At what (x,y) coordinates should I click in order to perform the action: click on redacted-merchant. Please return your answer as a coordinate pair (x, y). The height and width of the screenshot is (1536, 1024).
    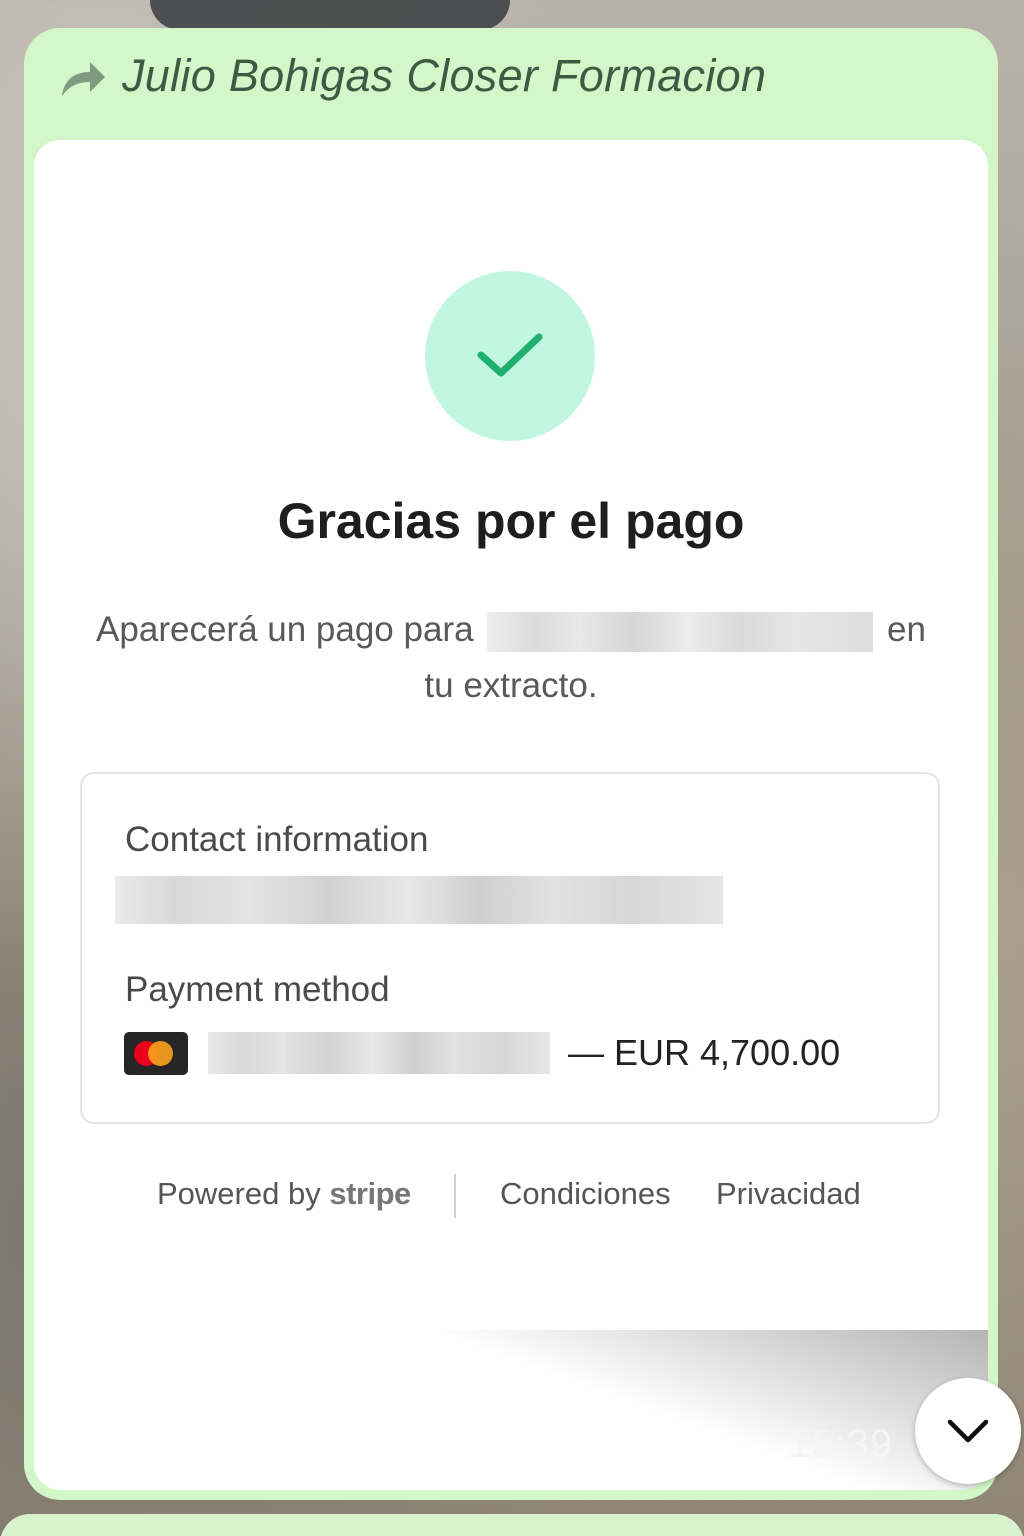
    Looking at the image, I should click on (680, 631).